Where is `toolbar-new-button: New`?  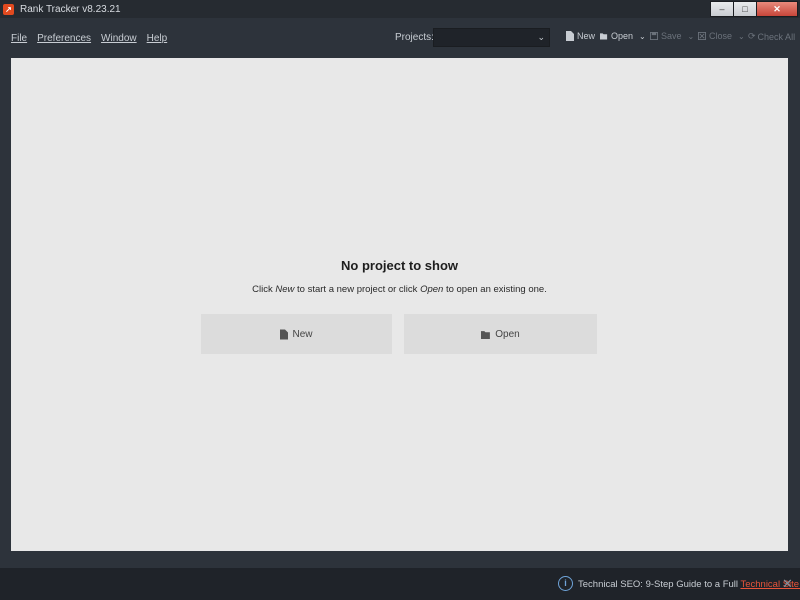 toolbar-new-button: New is located at coordinates (580, 36).